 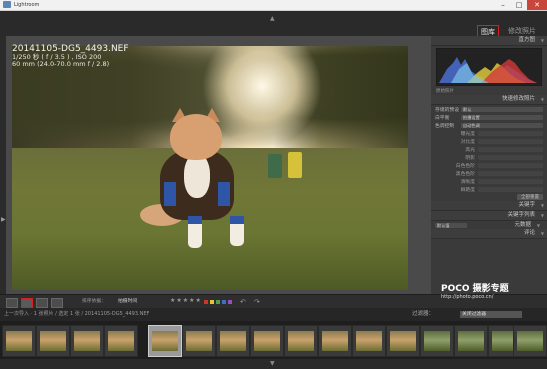 I want to click on white-balance-select: 拍摄设置, so click(x=502, y=117).